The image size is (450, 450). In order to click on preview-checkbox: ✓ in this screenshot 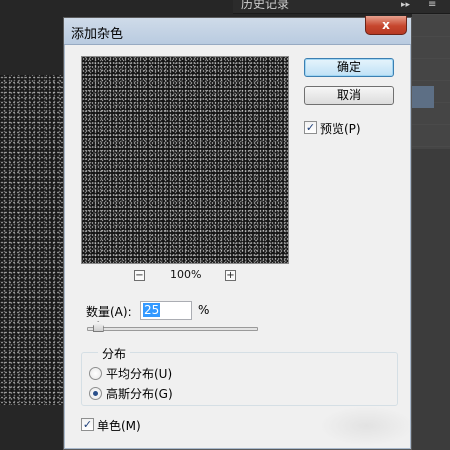, I will do `click(310, 127)`.